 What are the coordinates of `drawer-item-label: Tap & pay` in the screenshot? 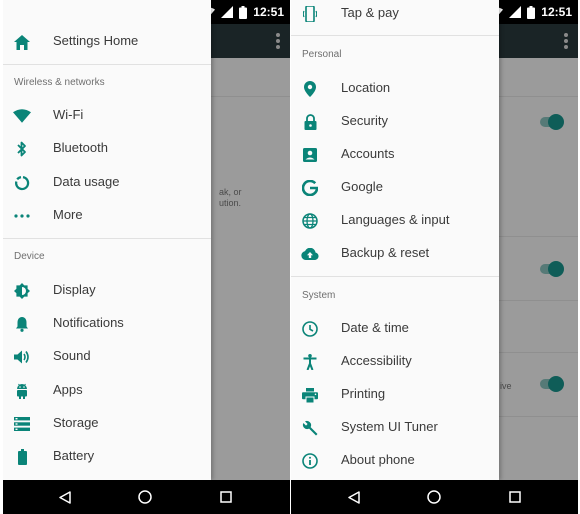 It's located at (370, 12).